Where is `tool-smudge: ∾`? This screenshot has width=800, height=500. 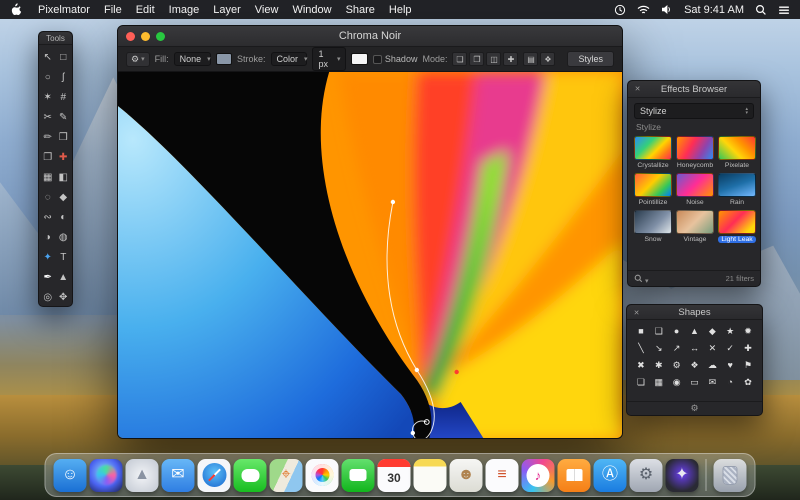 tool-smudge: ∾ is located at coordinates (47, 217).